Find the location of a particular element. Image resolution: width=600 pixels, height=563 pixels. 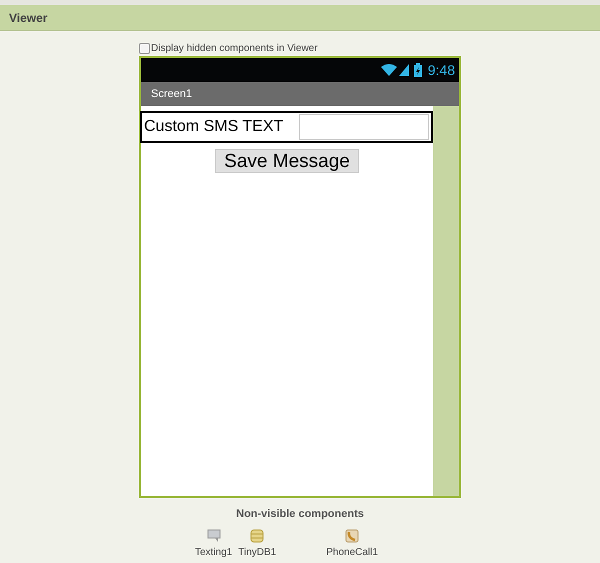

text-input-field is located at coordinates (364, 127).